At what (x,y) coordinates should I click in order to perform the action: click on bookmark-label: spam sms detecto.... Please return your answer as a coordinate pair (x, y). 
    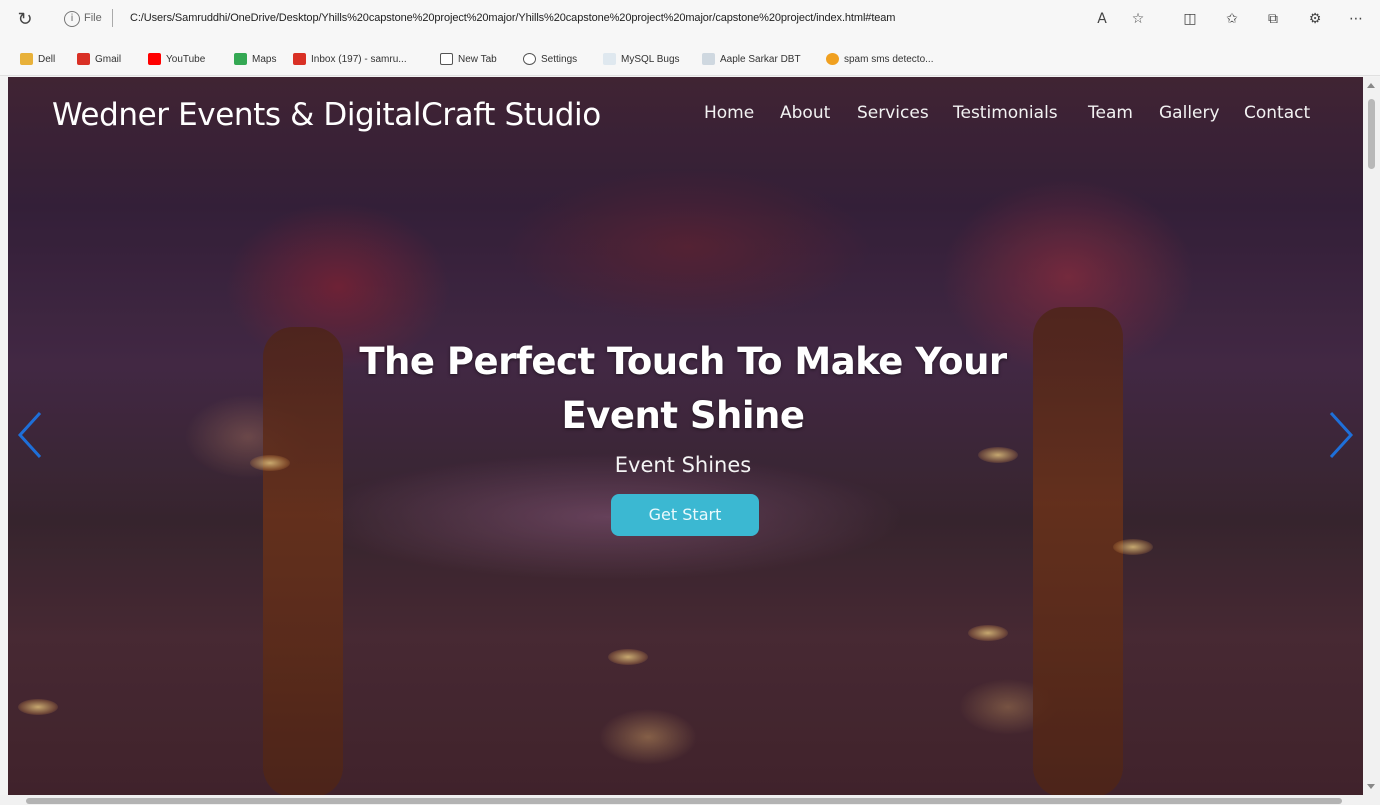
    Looking at the image, I should click on (889, 59).